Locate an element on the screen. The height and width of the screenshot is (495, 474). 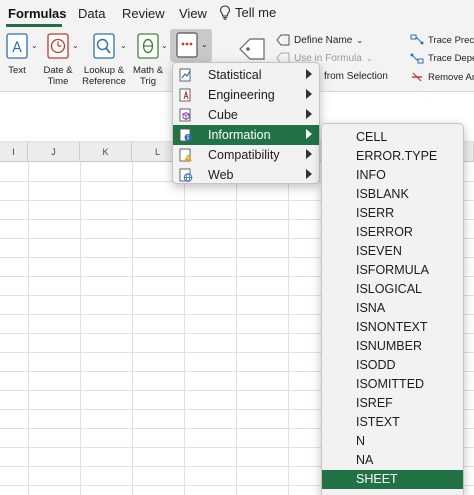
name-manager-icon is located at coordinates (252, 49).